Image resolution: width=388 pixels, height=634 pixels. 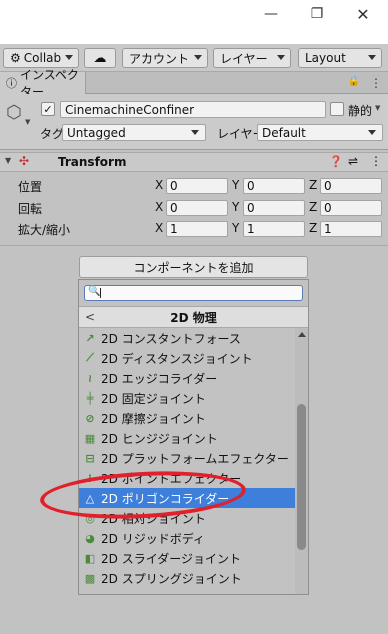 I want to click on static-checkbox, so click(x=337, y=109).